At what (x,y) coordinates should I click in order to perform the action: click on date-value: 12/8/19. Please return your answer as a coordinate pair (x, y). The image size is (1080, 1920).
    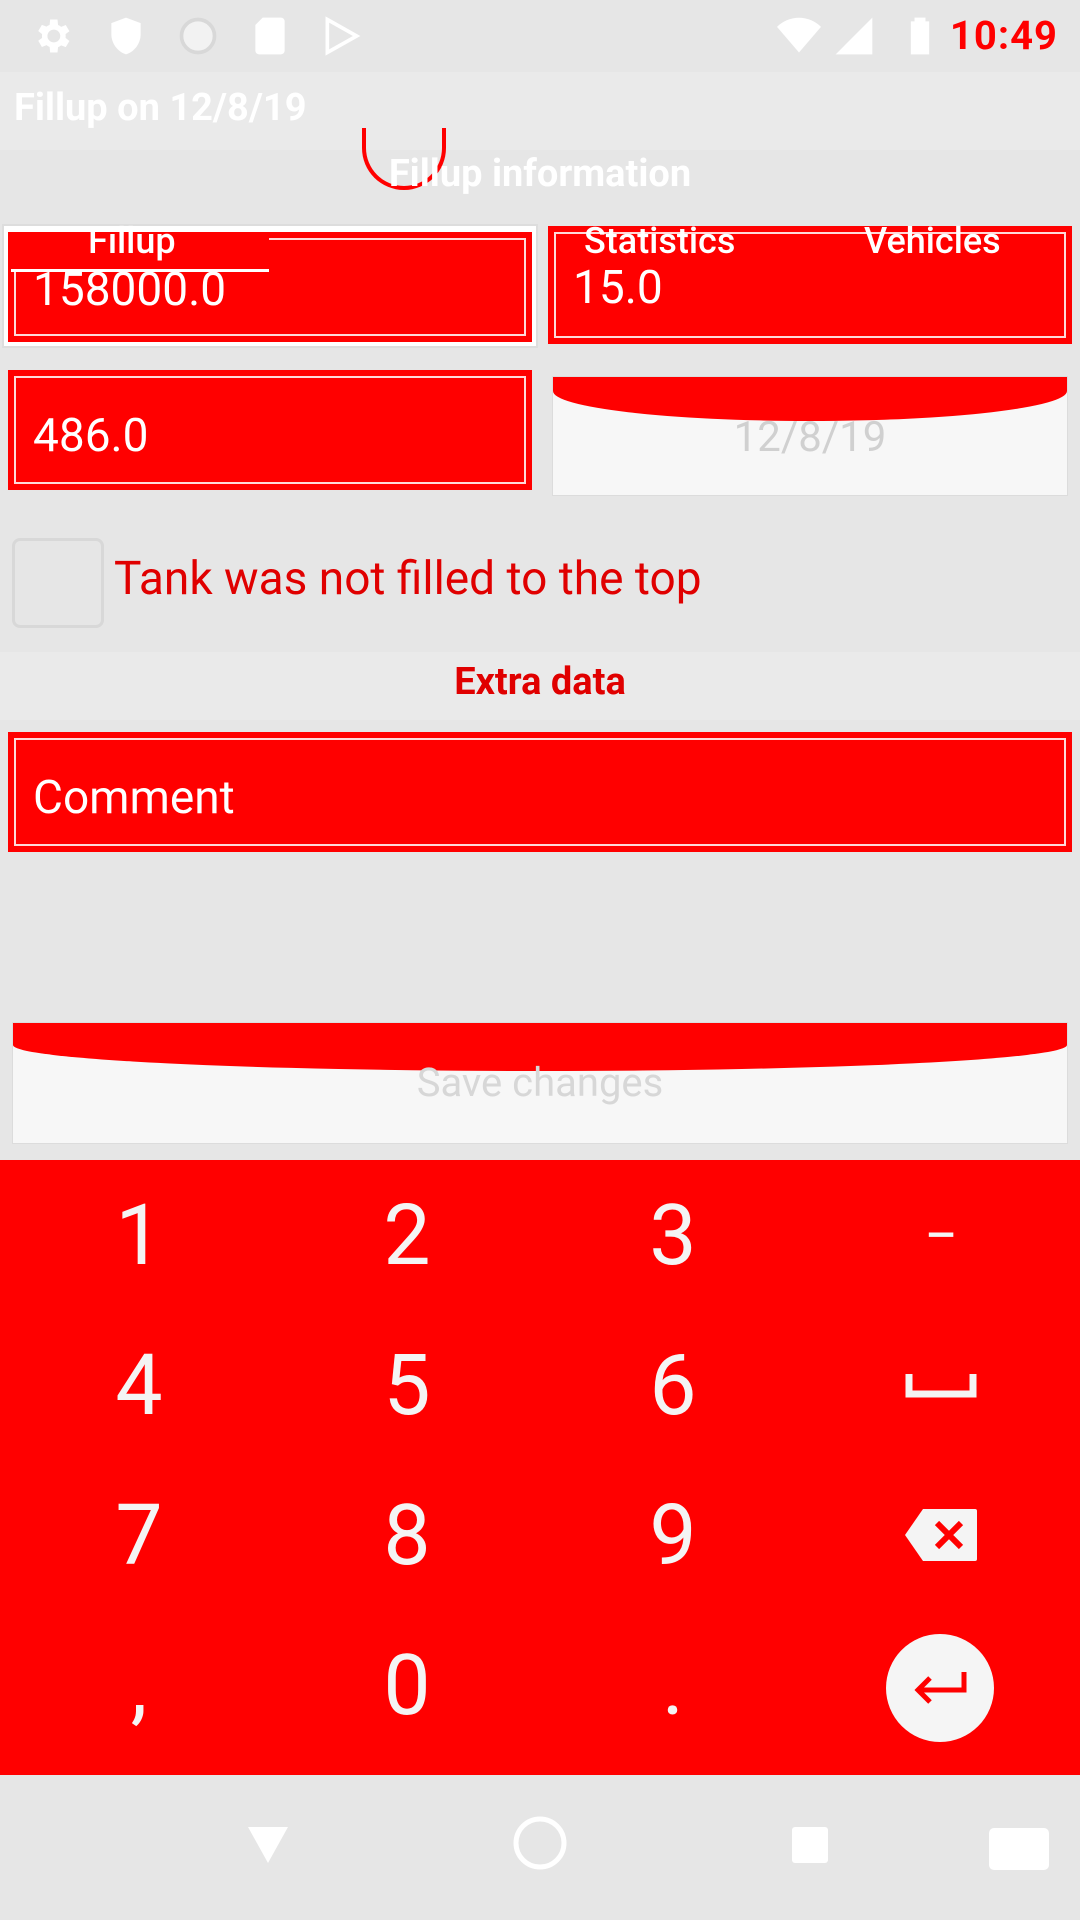
    Looking at the image, I should click on (810, 437).